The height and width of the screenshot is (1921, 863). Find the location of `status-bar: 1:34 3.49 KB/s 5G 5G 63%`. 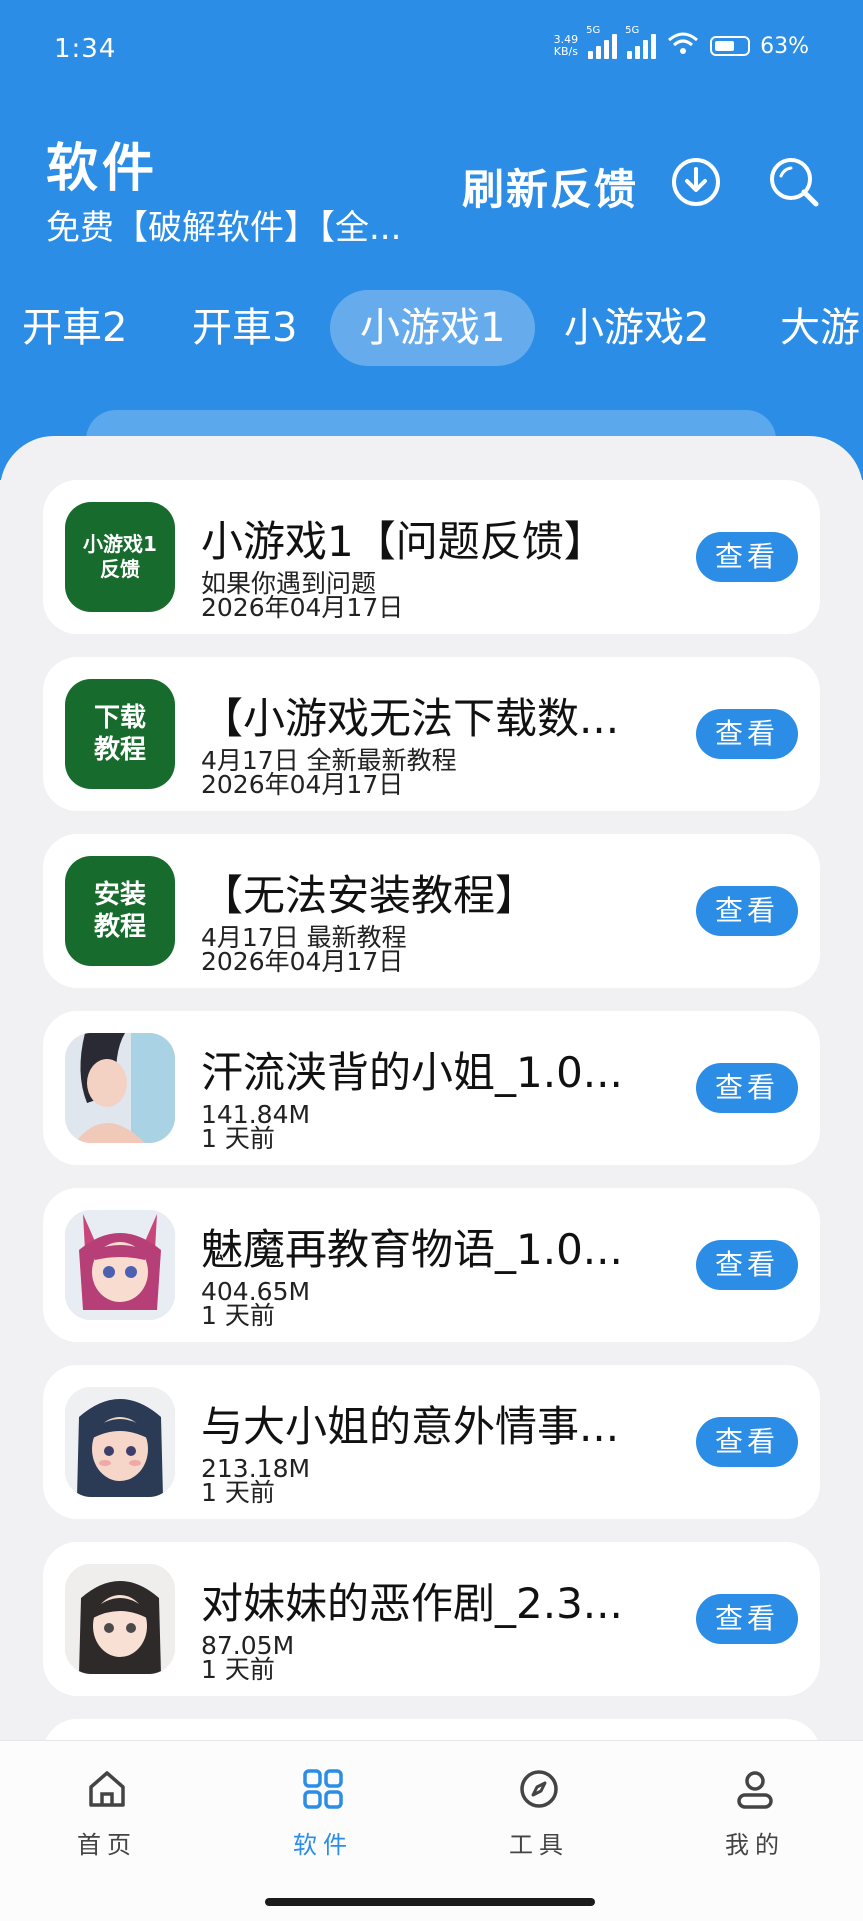

status-bar: 1:34 3.49 KB/s 5G 5G 63% is located at coordinates (431, 50).